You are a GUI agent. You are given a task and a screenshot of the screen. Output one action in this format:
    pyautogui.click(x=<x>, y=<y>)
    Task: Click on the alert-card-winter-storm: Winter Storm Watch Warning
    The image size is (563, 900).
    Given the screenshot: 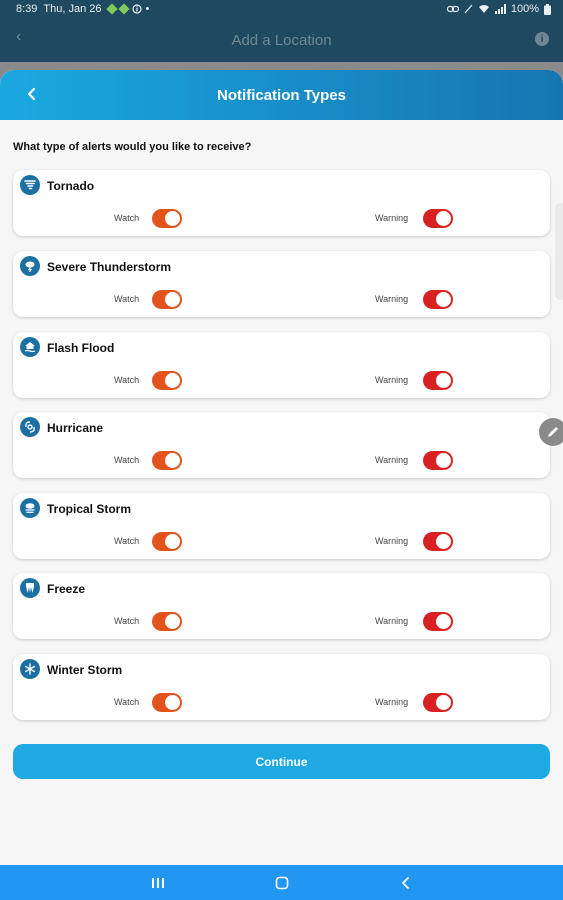 What is the action you would take?
    pyautogui.click(x=281, y=687)
    